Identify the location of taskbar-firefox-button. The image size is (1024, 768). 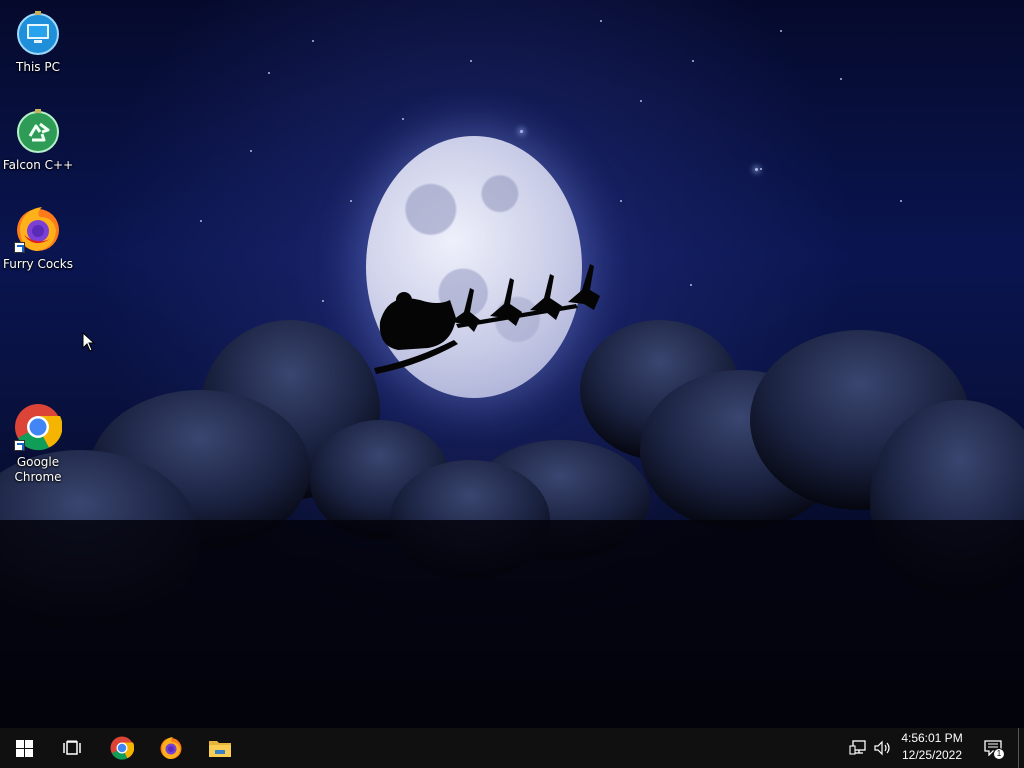
(171, 748).